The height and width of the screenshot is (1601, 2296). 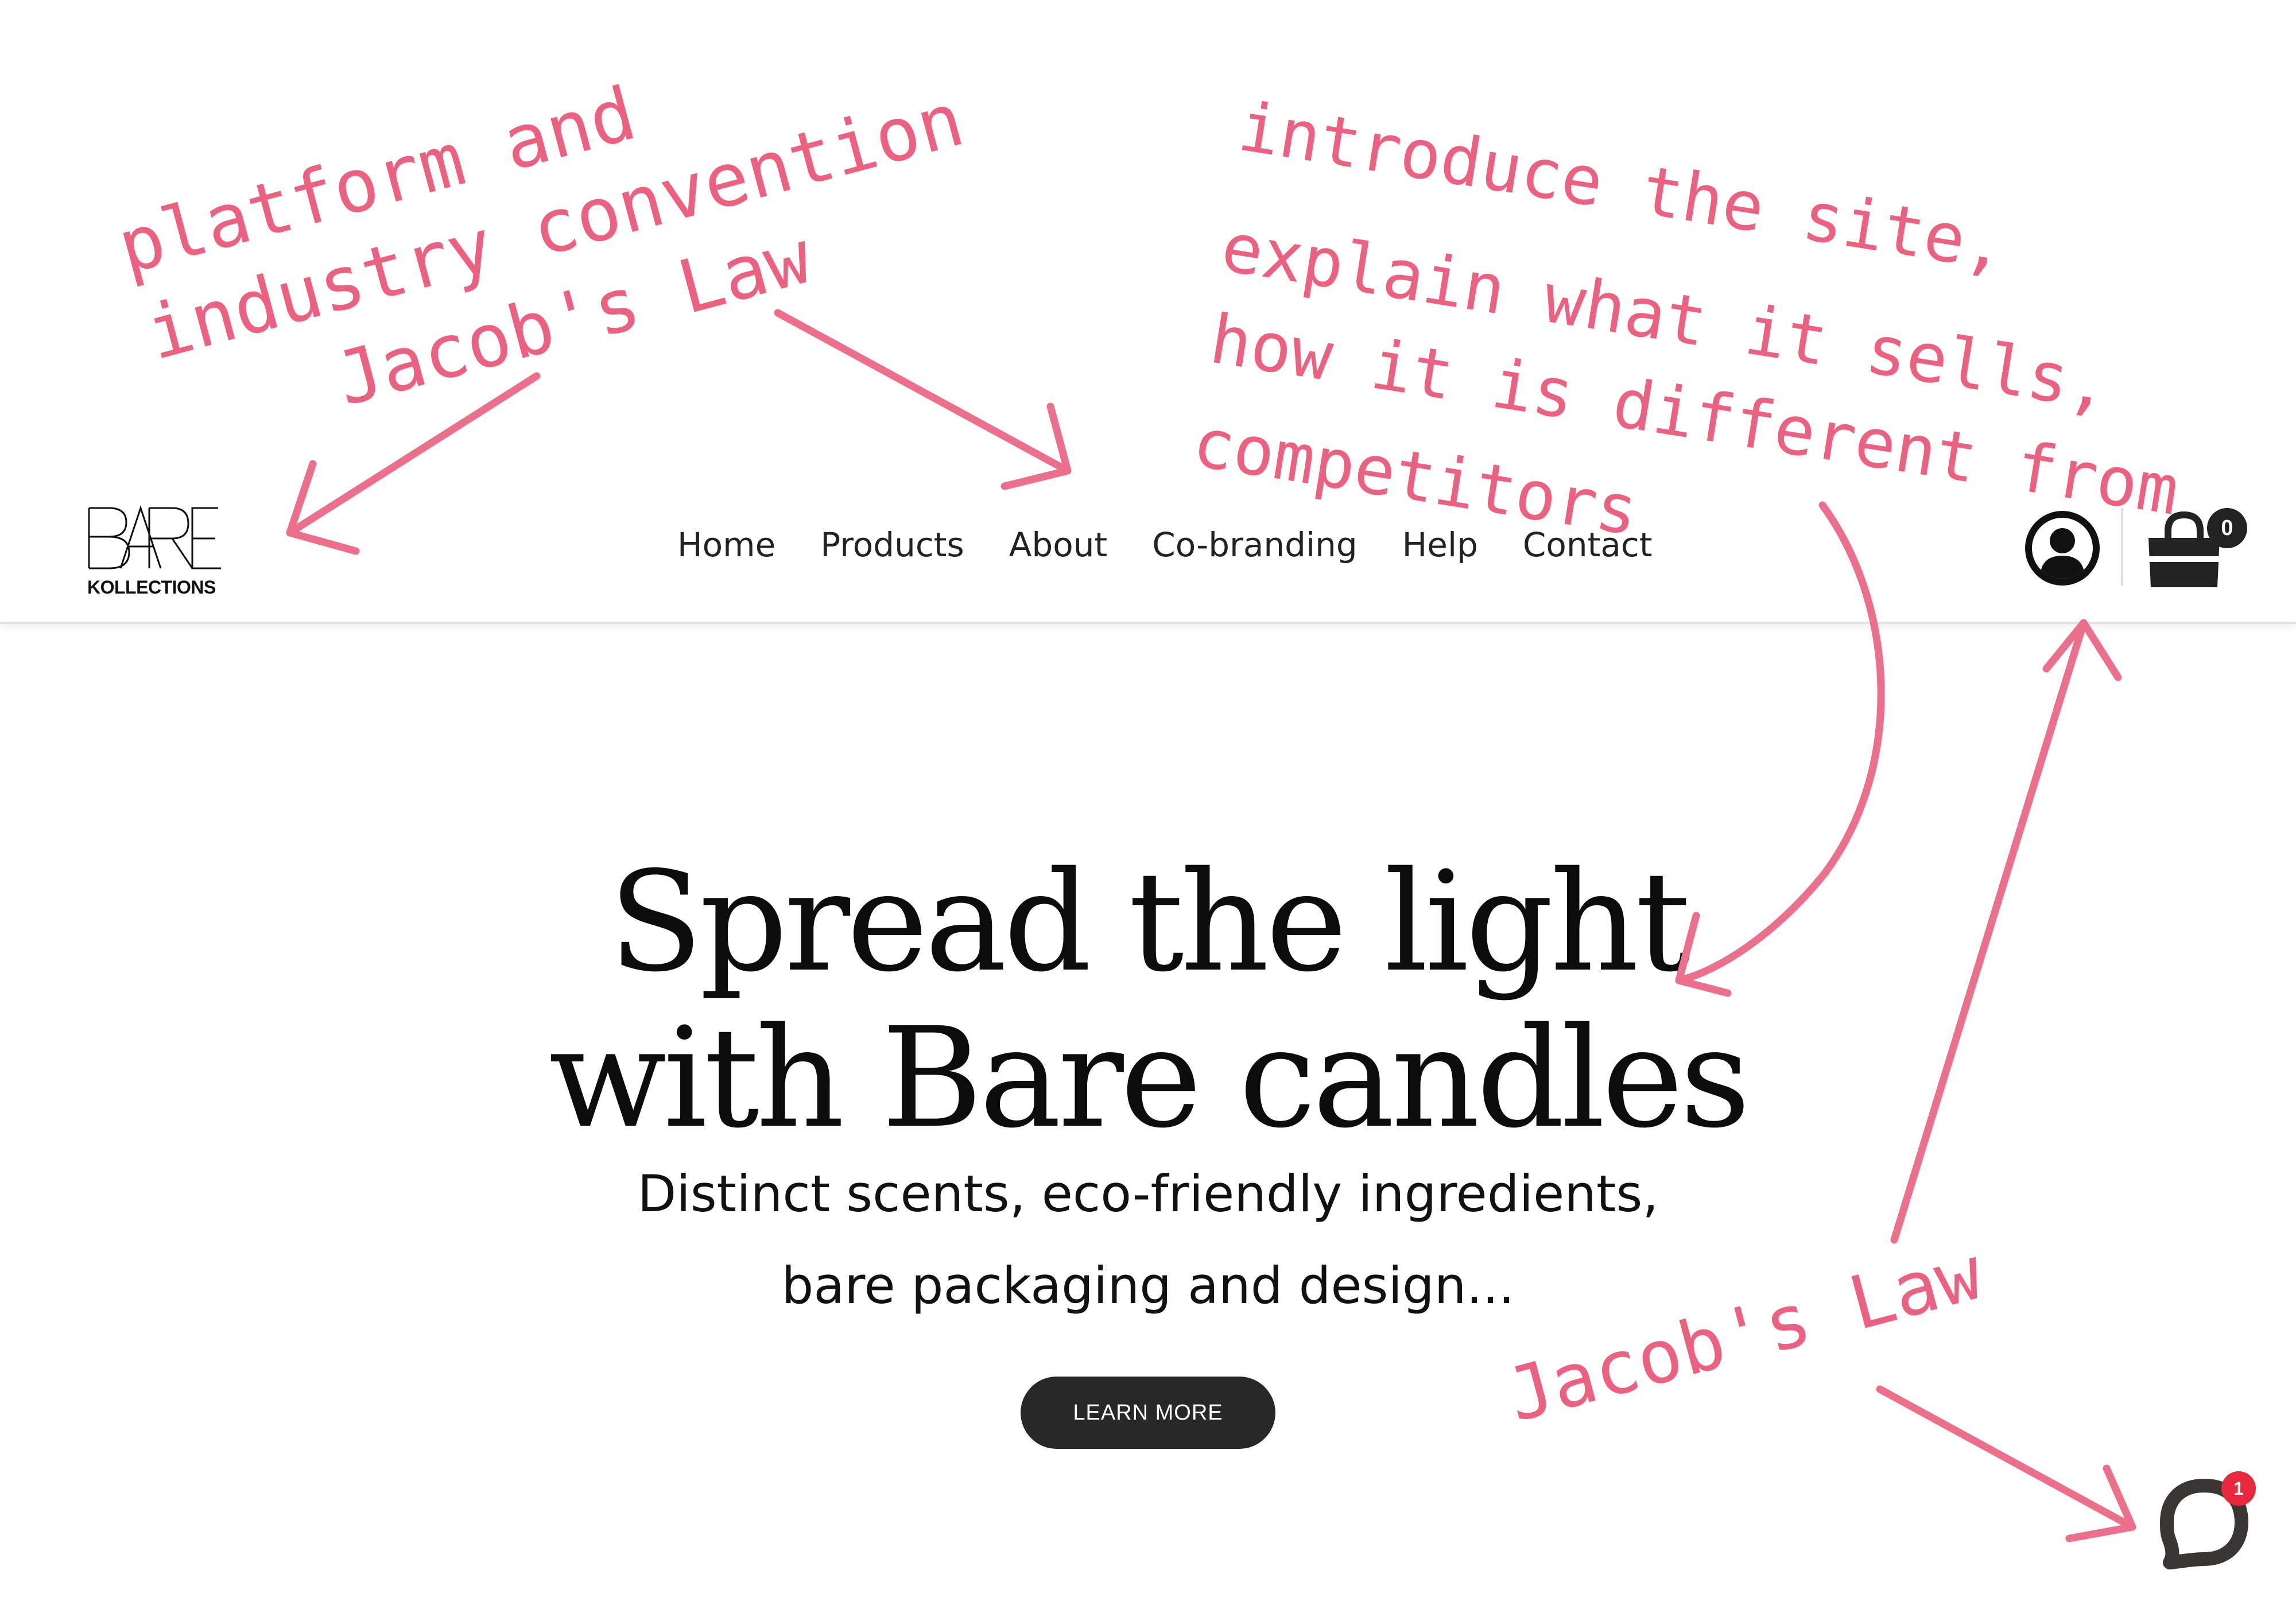 I want to click on arrow-to-chat, so click(x=2006, y=1458).